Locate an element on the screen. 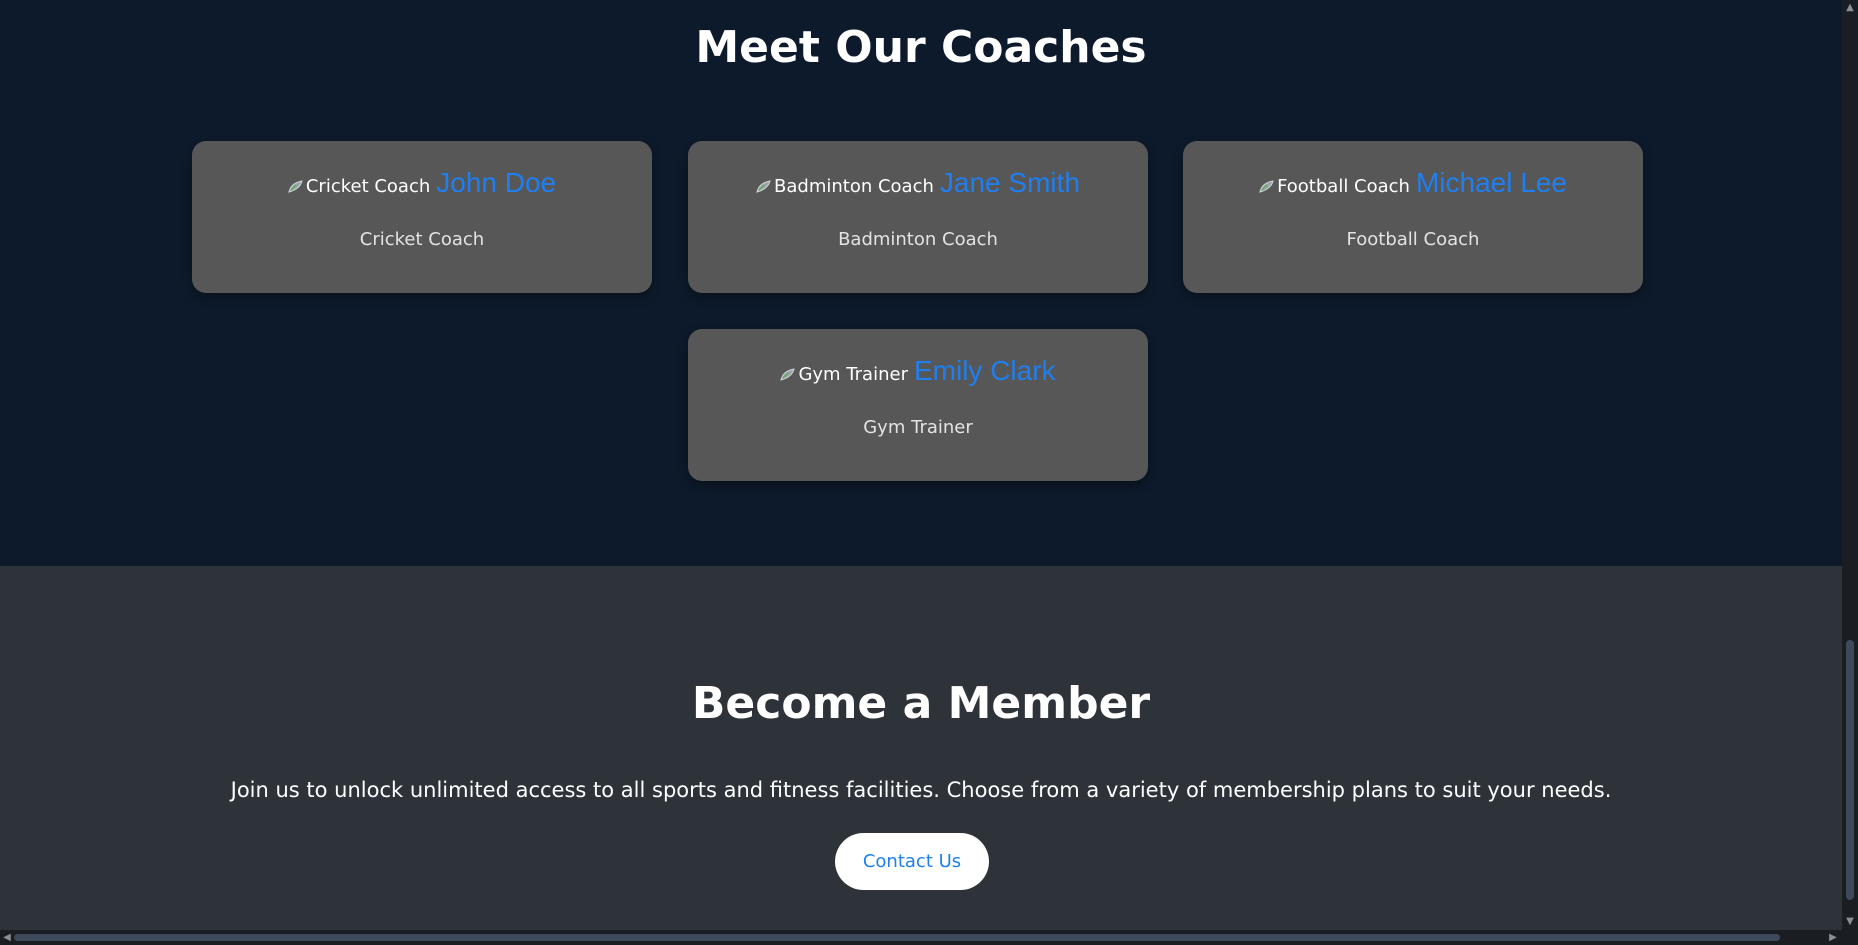  horizontal-scrollbar: ◀ ▶ is located at coordinates (929, 937).